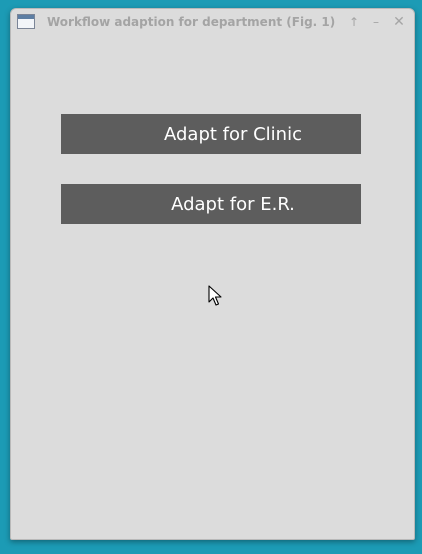 This screenshot has width=422, height=554. Describe the element at coordinates (211, 134) in the screenshot. I see `adapt-for-clinic-button: Adapt for Clinic` at that location.